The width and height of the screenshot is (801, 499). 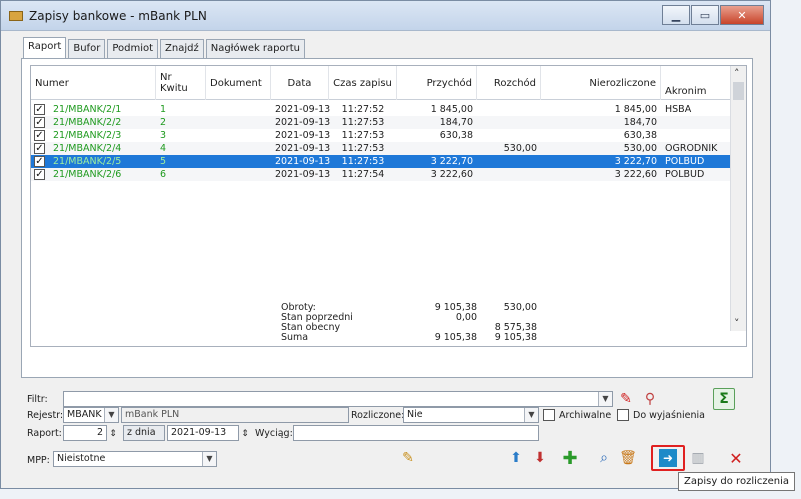 What do you see at coordinates (736, 458) in the screenshot?
I see `close-icon: ✕` at bounding box center [736, 458].